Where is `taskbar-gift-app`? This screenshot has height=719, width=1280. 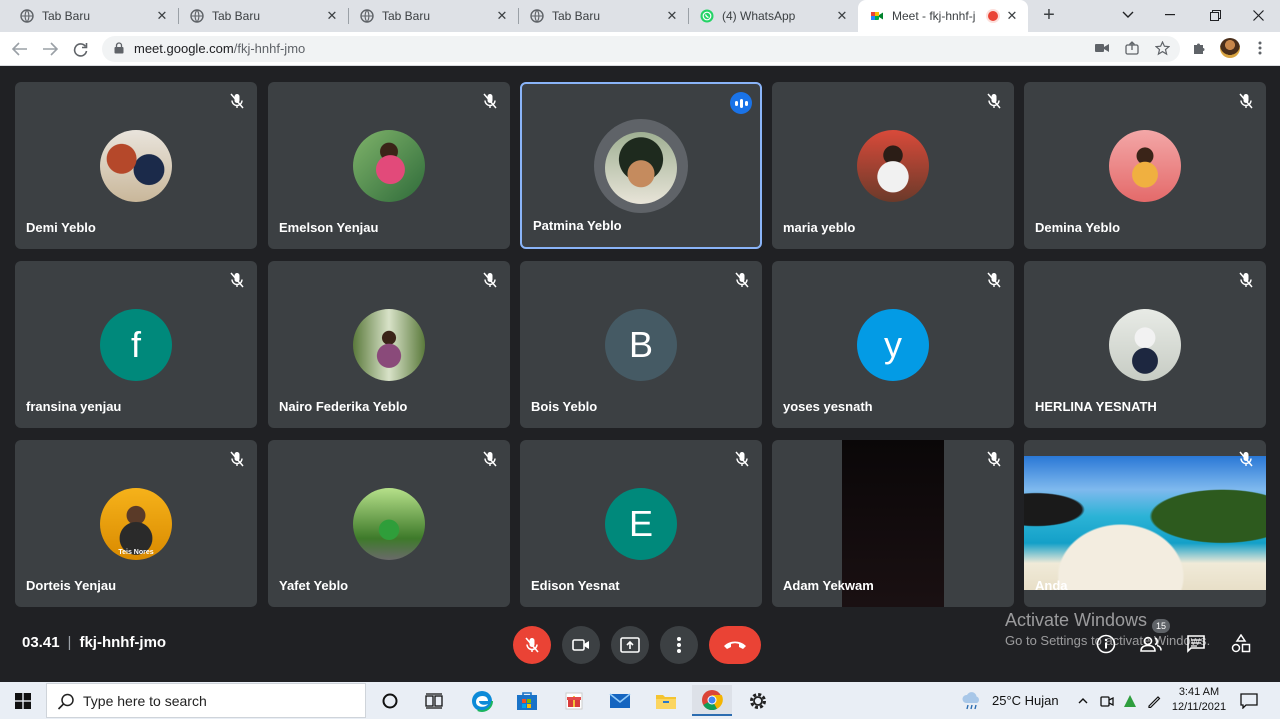 taskbar-gift-app is located at coordinates (574, 700).